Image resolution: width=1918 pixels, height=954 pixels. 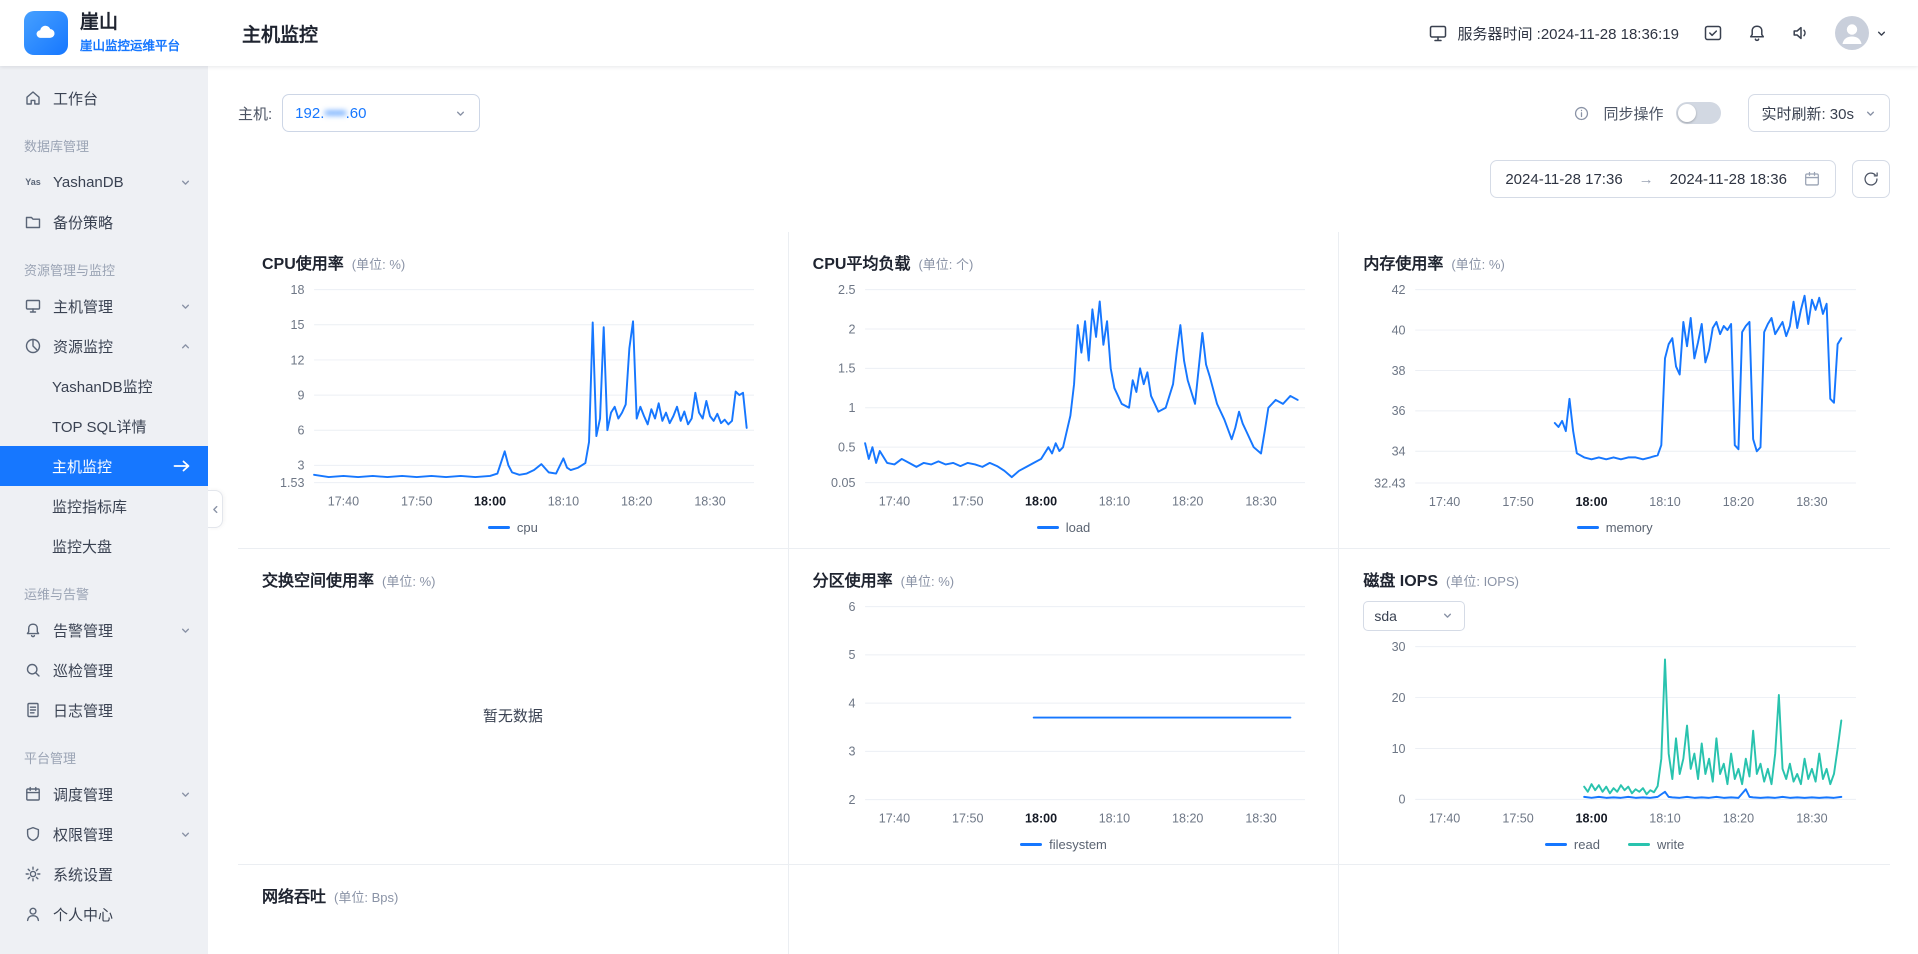 What do you see at coordinates (1399, 330) in the screenshot?
I see `svg-text: 40` at bounding box center [1399, 330].